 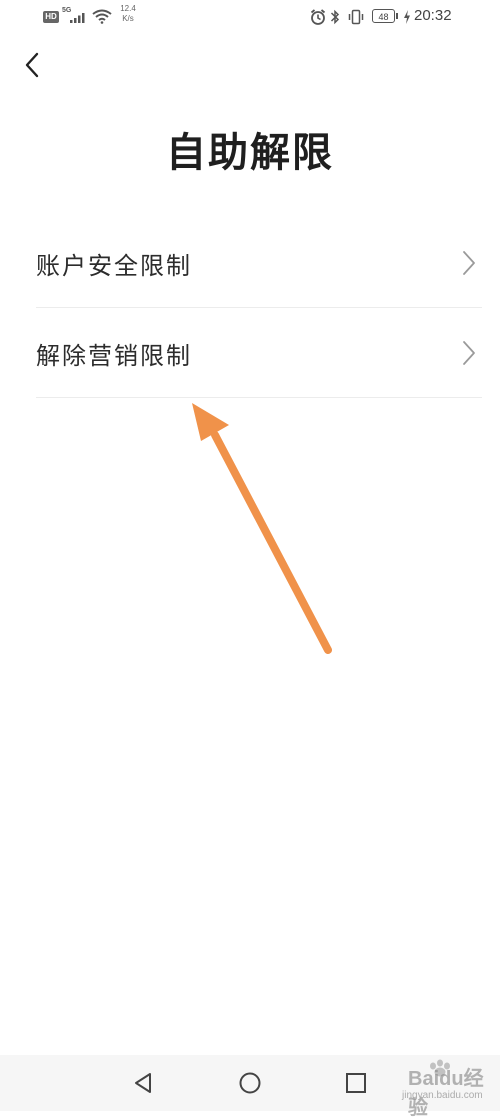 I want to click on speed-value: 12.4, so click(x=128, y=8).